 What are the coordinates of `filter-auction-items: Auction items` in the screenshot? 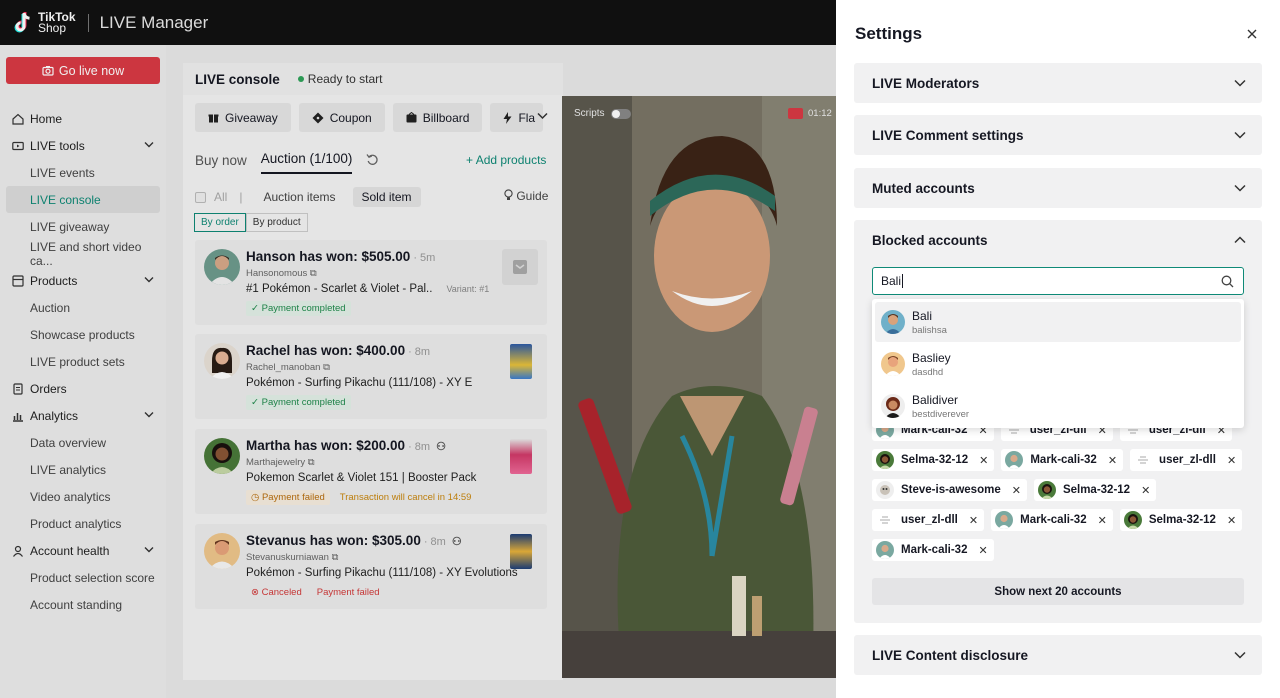 It's located at (299, 197).